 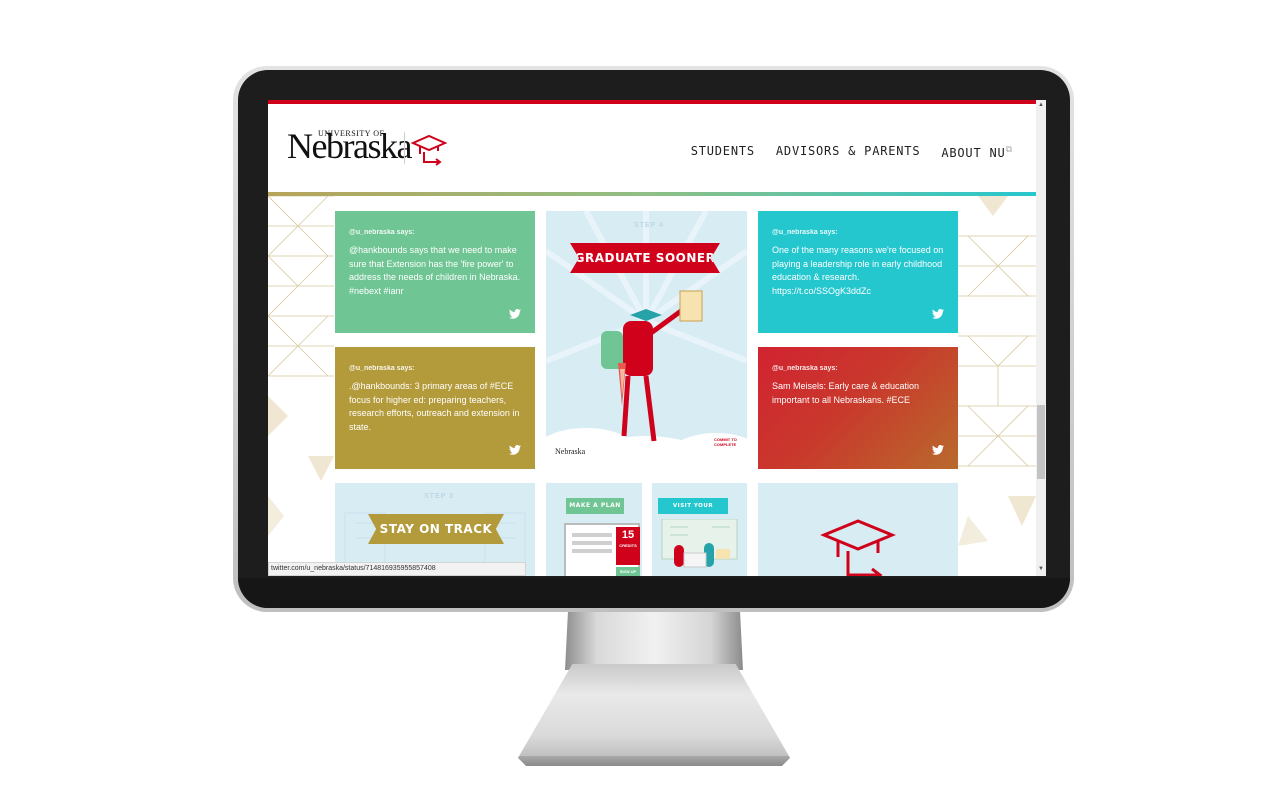 What do you see at coordinates (654, 593) in the screenshot?
I see `monitor-chin` at bounding box center [654, 593].